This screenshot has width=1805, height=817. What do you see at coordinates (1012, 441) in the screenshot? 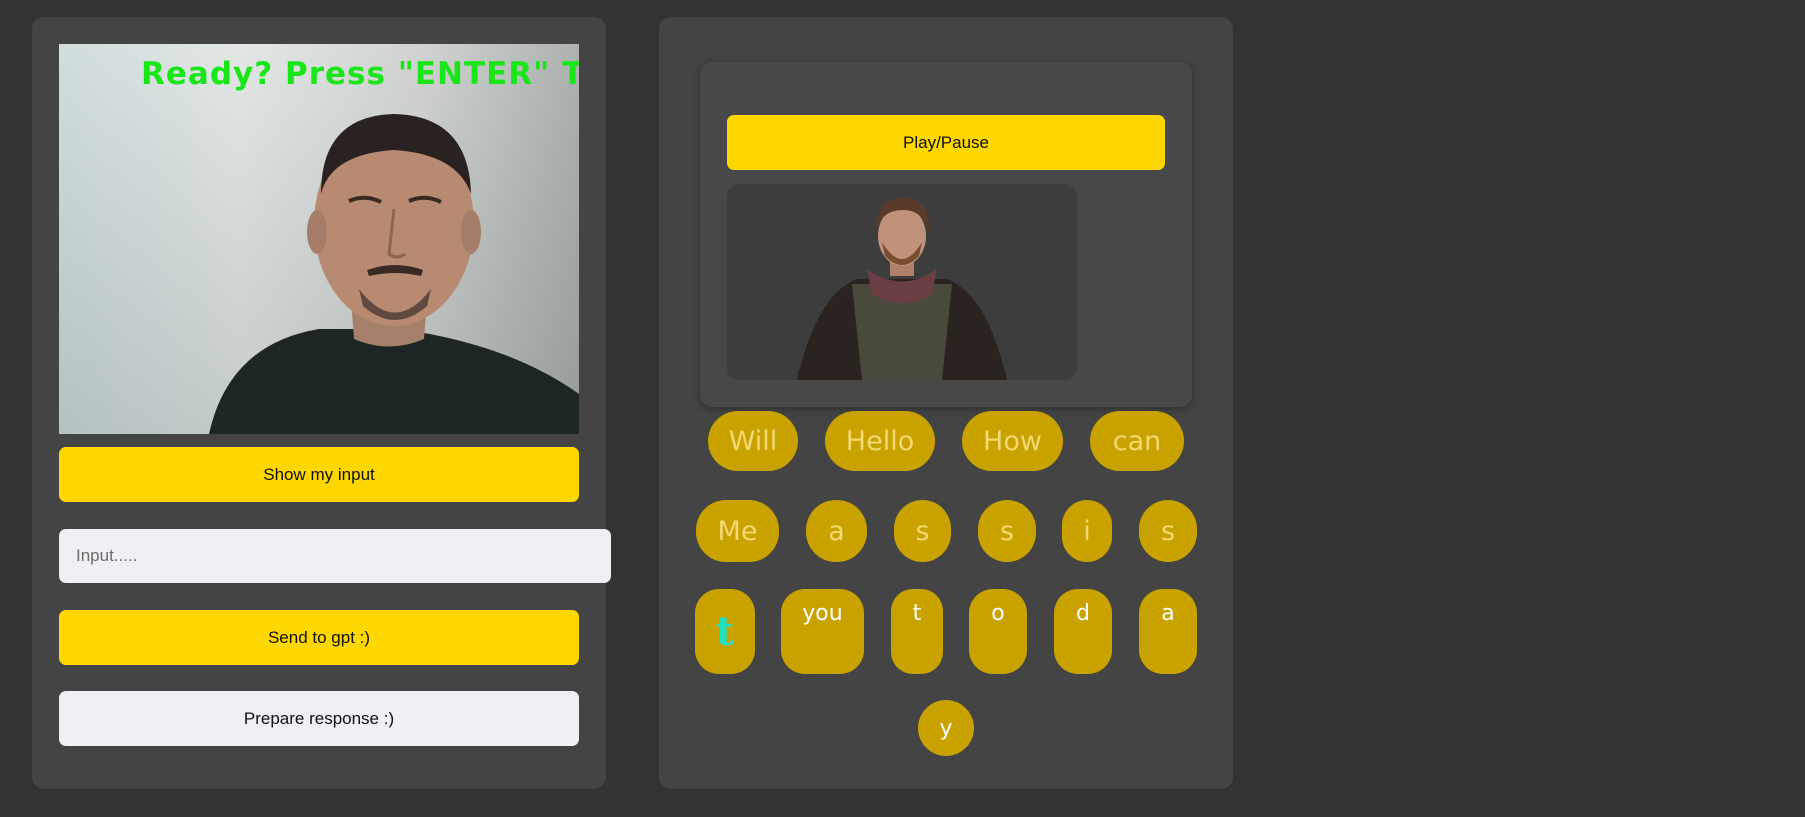
I see `word-chip-how: How` at bounding box center [1012, 441].